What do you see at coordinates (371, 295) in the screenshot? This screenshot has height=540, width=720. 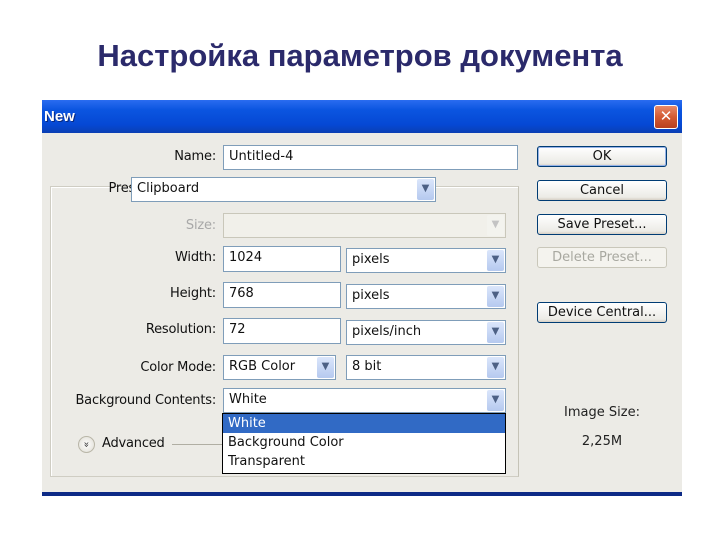 I see `height-unit-value: pixels` at bounding box center [371, 295].